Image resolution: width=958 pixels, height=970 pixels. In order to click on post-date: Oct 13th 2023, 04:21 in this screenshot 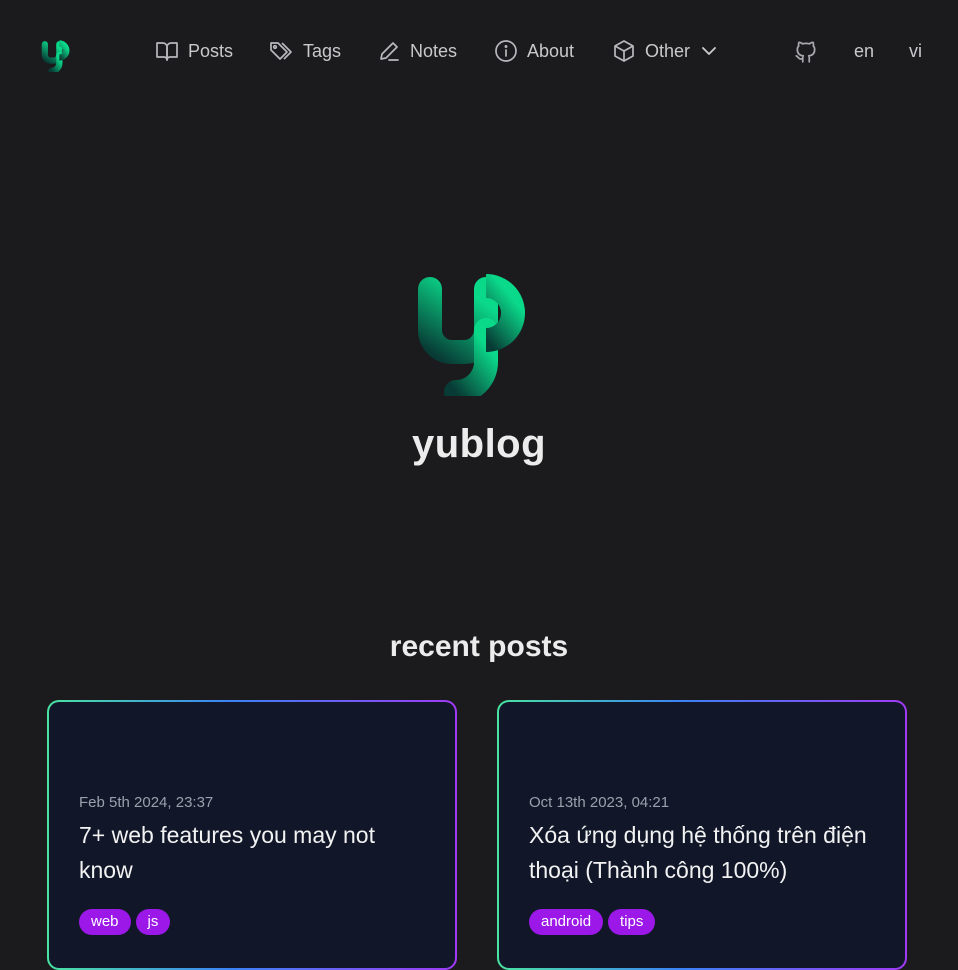, I will do `click(599, 802)`.